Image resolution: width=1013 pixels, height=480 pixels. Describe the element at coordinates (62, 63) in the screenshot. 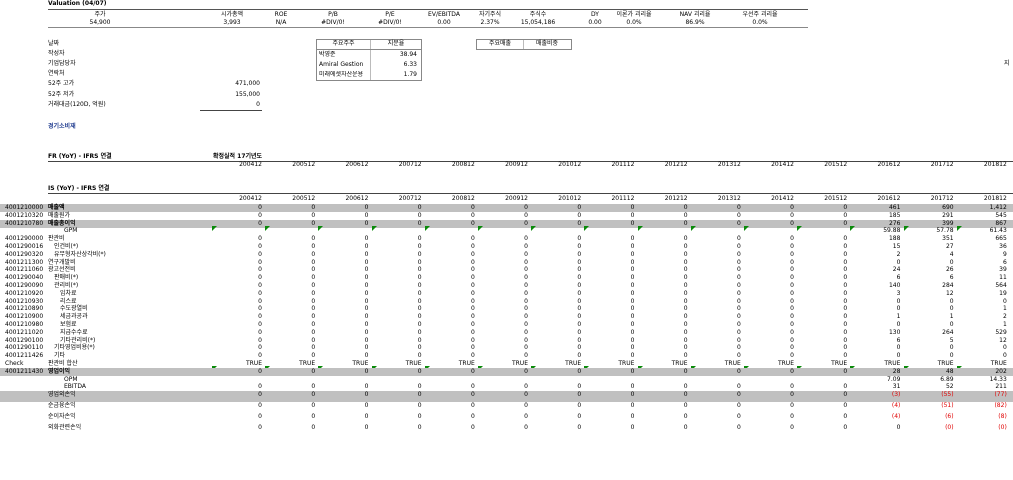

I see `info-label-manager: 기업담당자` at that location.